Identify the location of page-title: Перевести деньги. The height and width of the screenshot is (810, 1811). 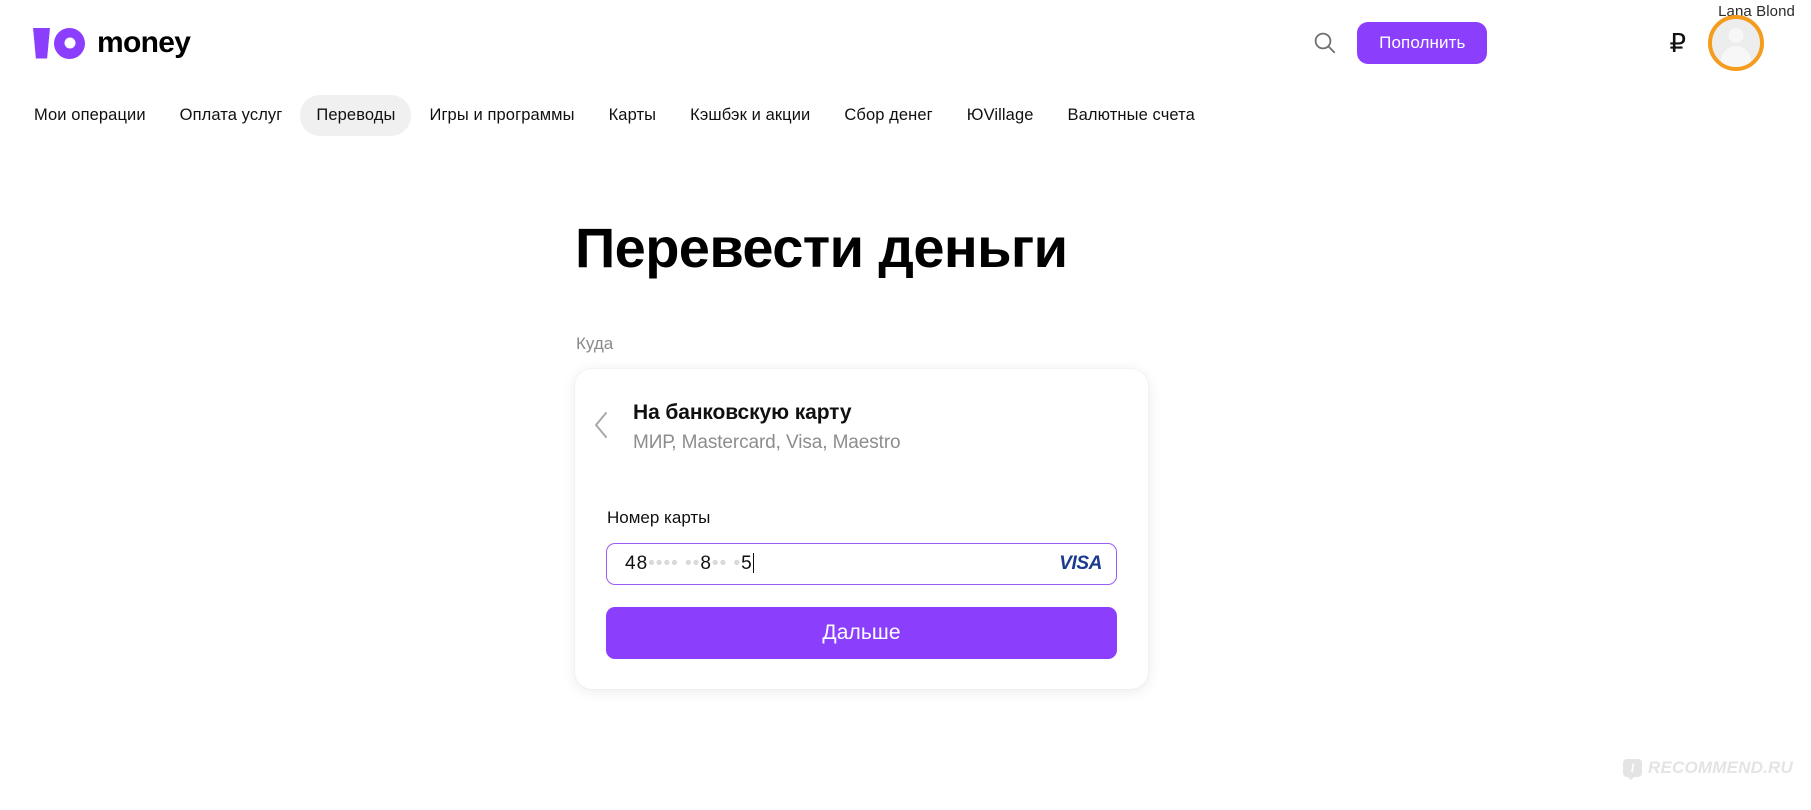
(821, 247).